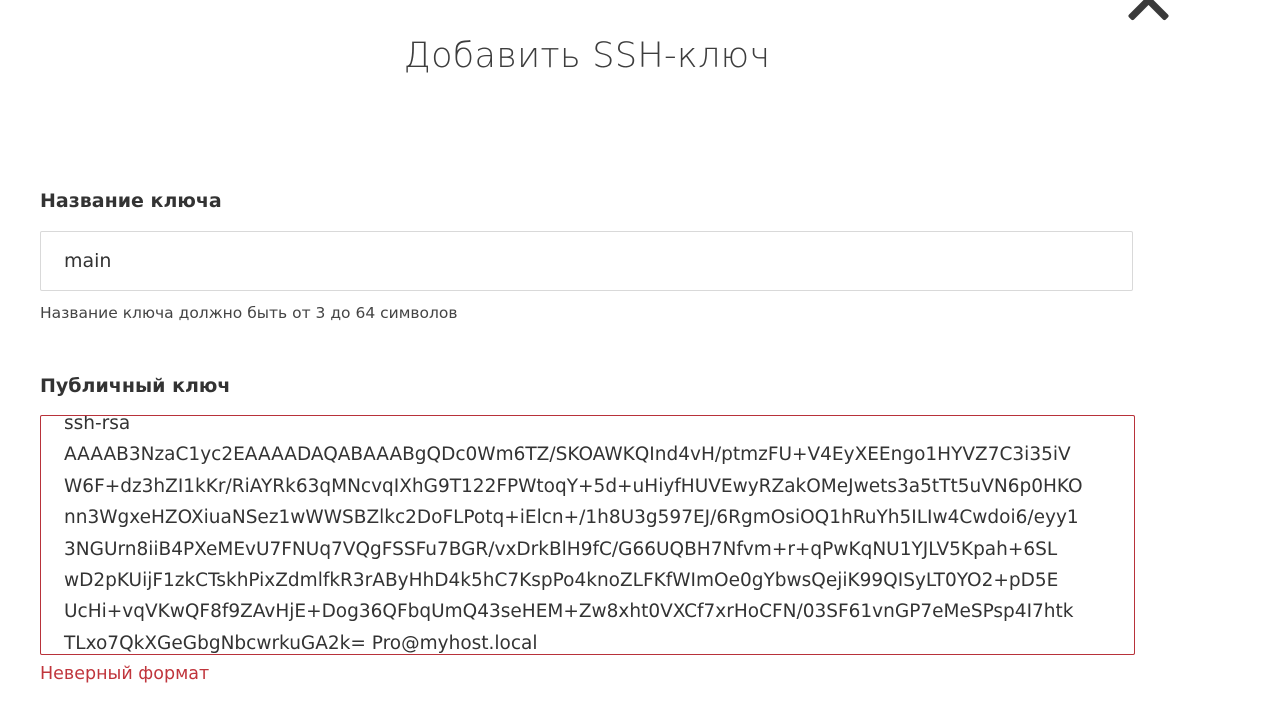 Image resolution: width=1280 pixels, height=708 pixels. Describe the element at coordinates (1148, 11) in the screenshot. I see `close-icon` at that location.